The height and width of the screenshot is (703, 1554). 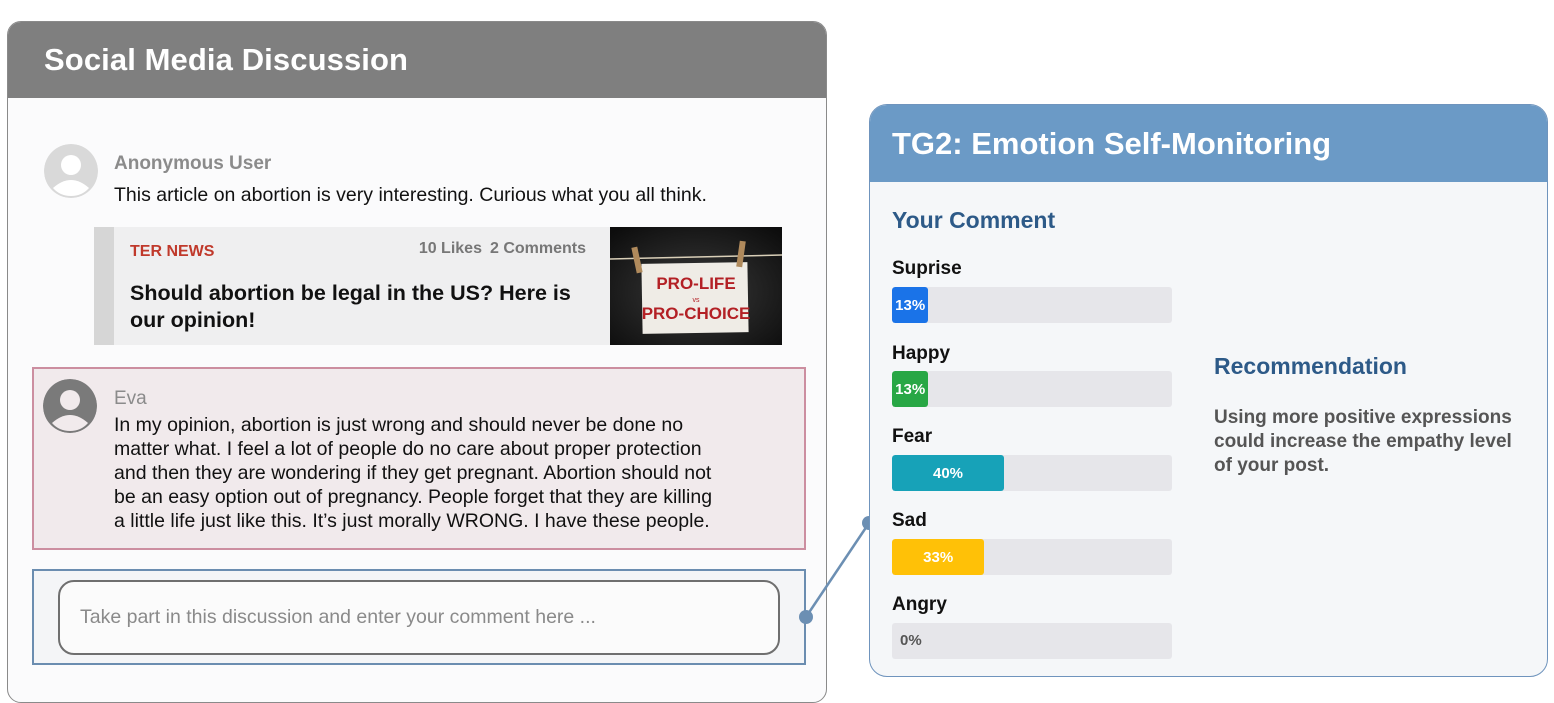 What do you see at coordinates (697, 300) in the screenshot?
I see `image-text-vs: vs` at bounding box center [697, 300].